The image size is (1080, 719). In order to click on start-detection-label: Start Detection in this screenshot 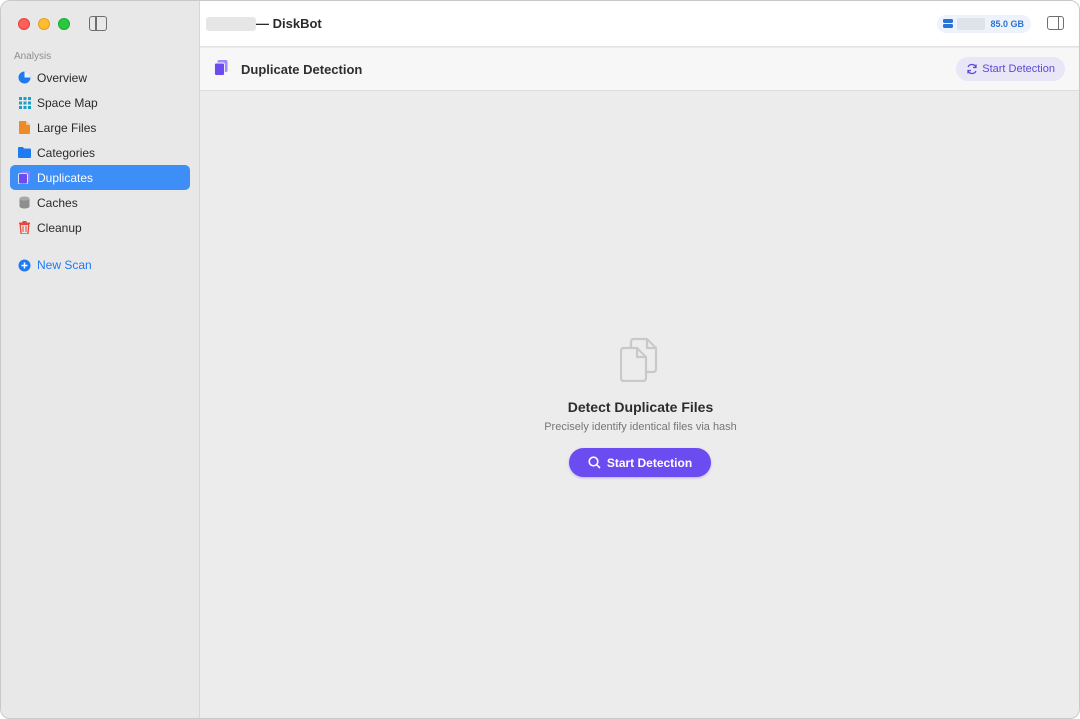, I will do `click(649, 462)`.